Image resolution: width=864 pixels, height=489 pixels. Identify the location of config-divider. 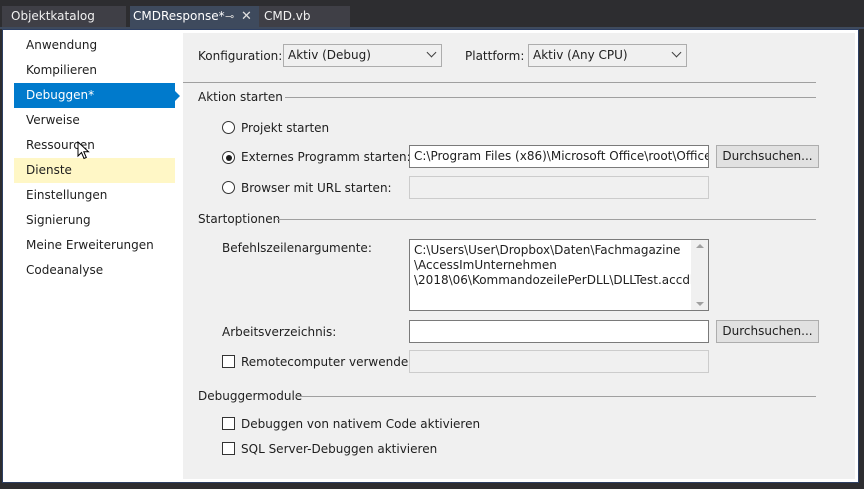
(499, 82).